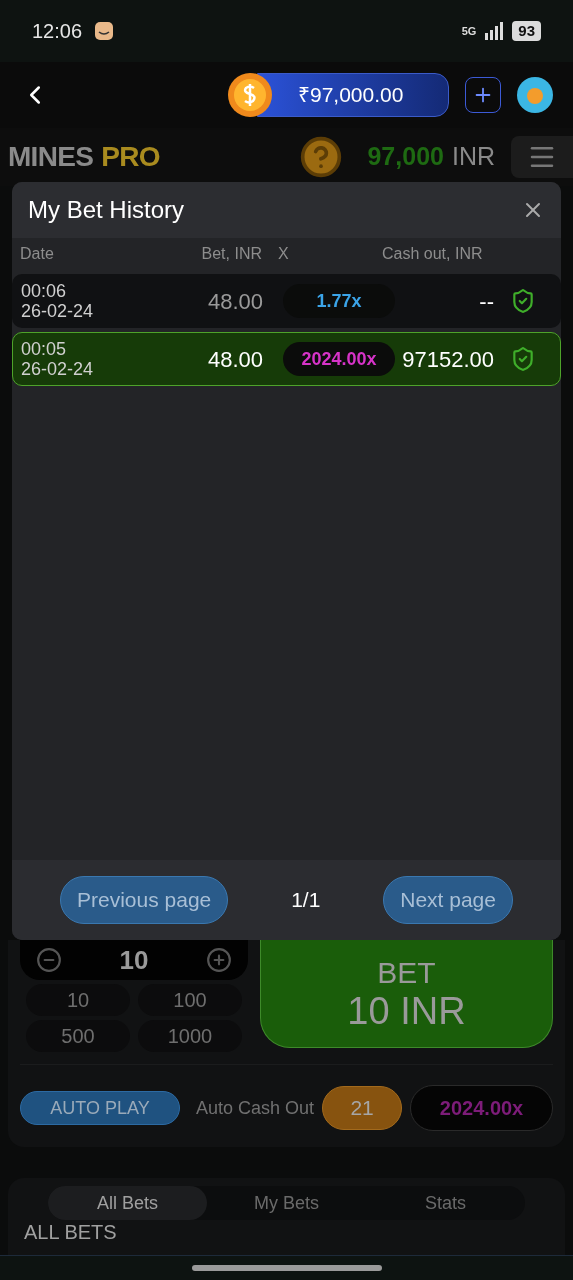 This screenshot has width=573, height=1280. Describe the element at coordinates (432, 254) in the screenshot. I see `column-header: Cash out, INR` at that location.